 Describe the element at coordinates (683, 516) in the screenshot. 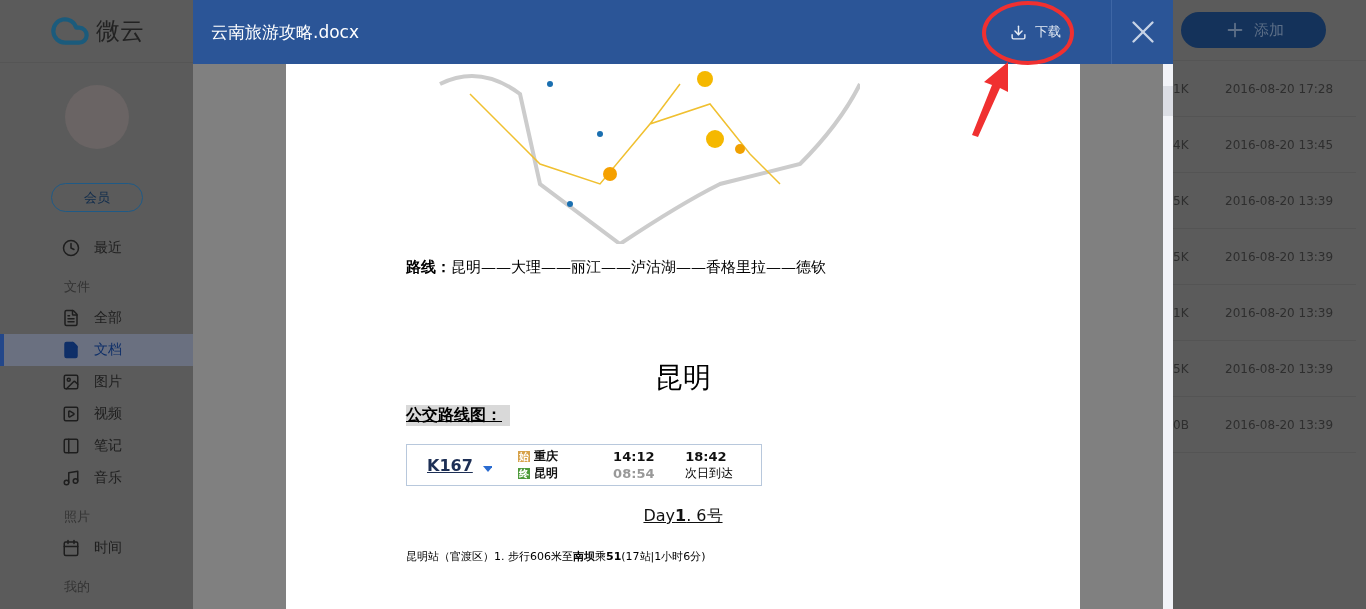

I see `day-heading: Day1. 6号` at that location.